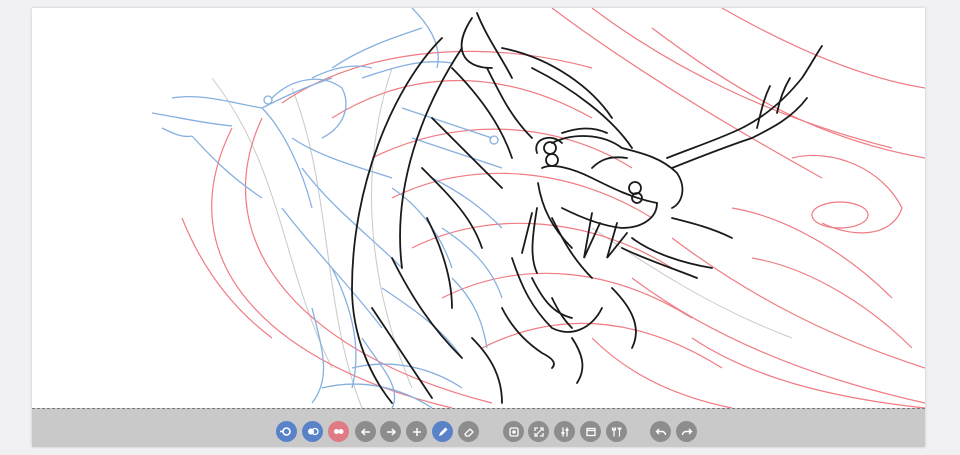  I want to click on sliders-icon, so click(565, 432).